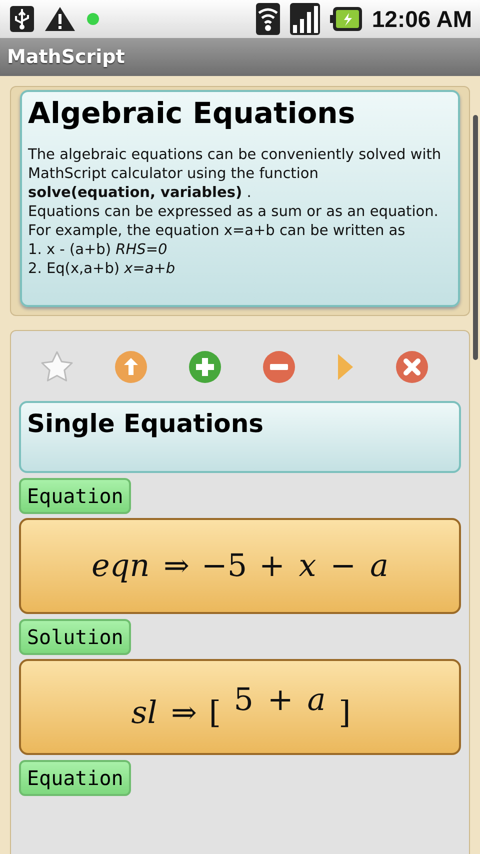 Image resolution: width=480 pixels, height=854 pixels. I want to click on remove-icon, so click(279, 367).